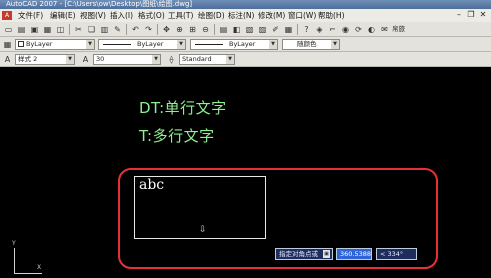  Describe the element at coordinates (166, 29) in the screenshot. I see `pan-icon: ✥` at that location.